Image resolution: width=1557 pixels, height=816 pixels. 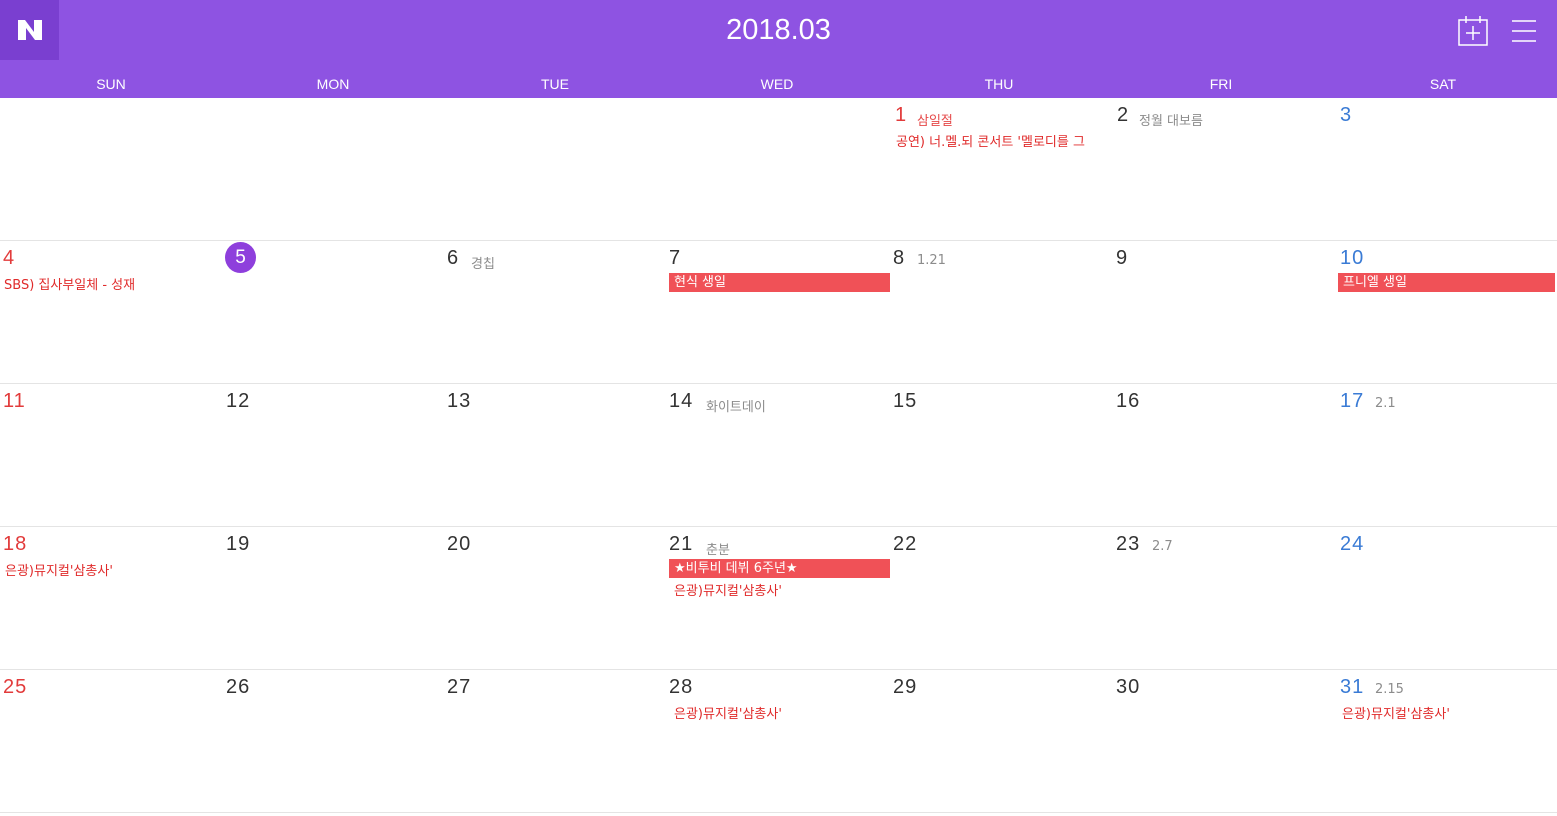 I want to click on weekday-sat: SAT, so click(x=1443, y=84).